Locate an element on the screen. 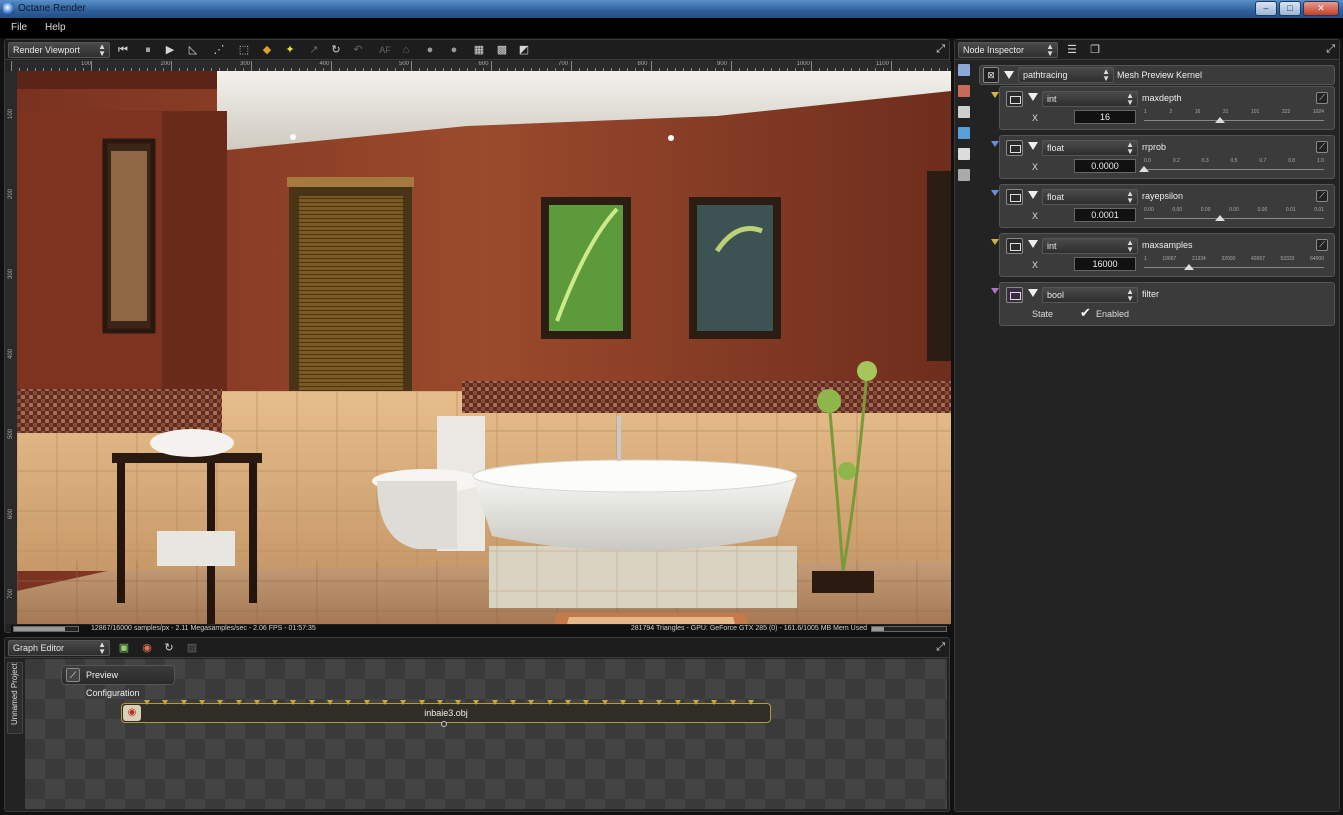 The width and height of the screenshot is (1343, 815). mesh-node: ◉ inbaie3.obj is located at coordinates (446, 713).